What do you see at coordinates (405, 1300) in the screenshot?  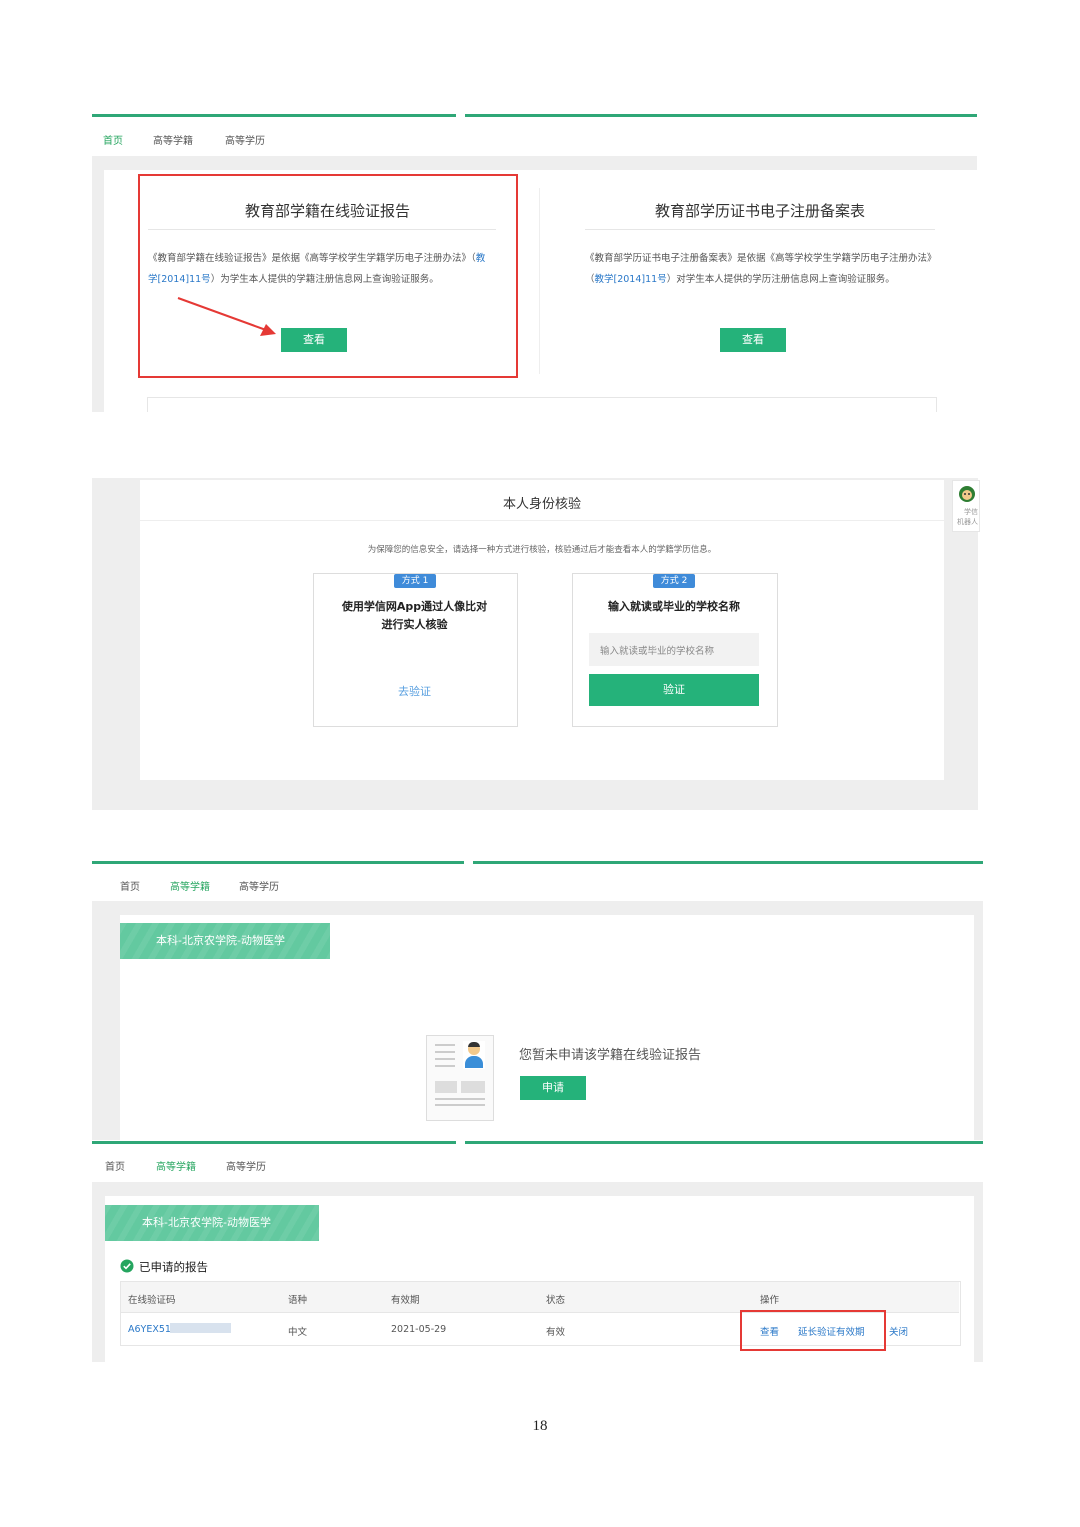 I see `col-expiry: 有效期` at bounding box center [405, 1300].